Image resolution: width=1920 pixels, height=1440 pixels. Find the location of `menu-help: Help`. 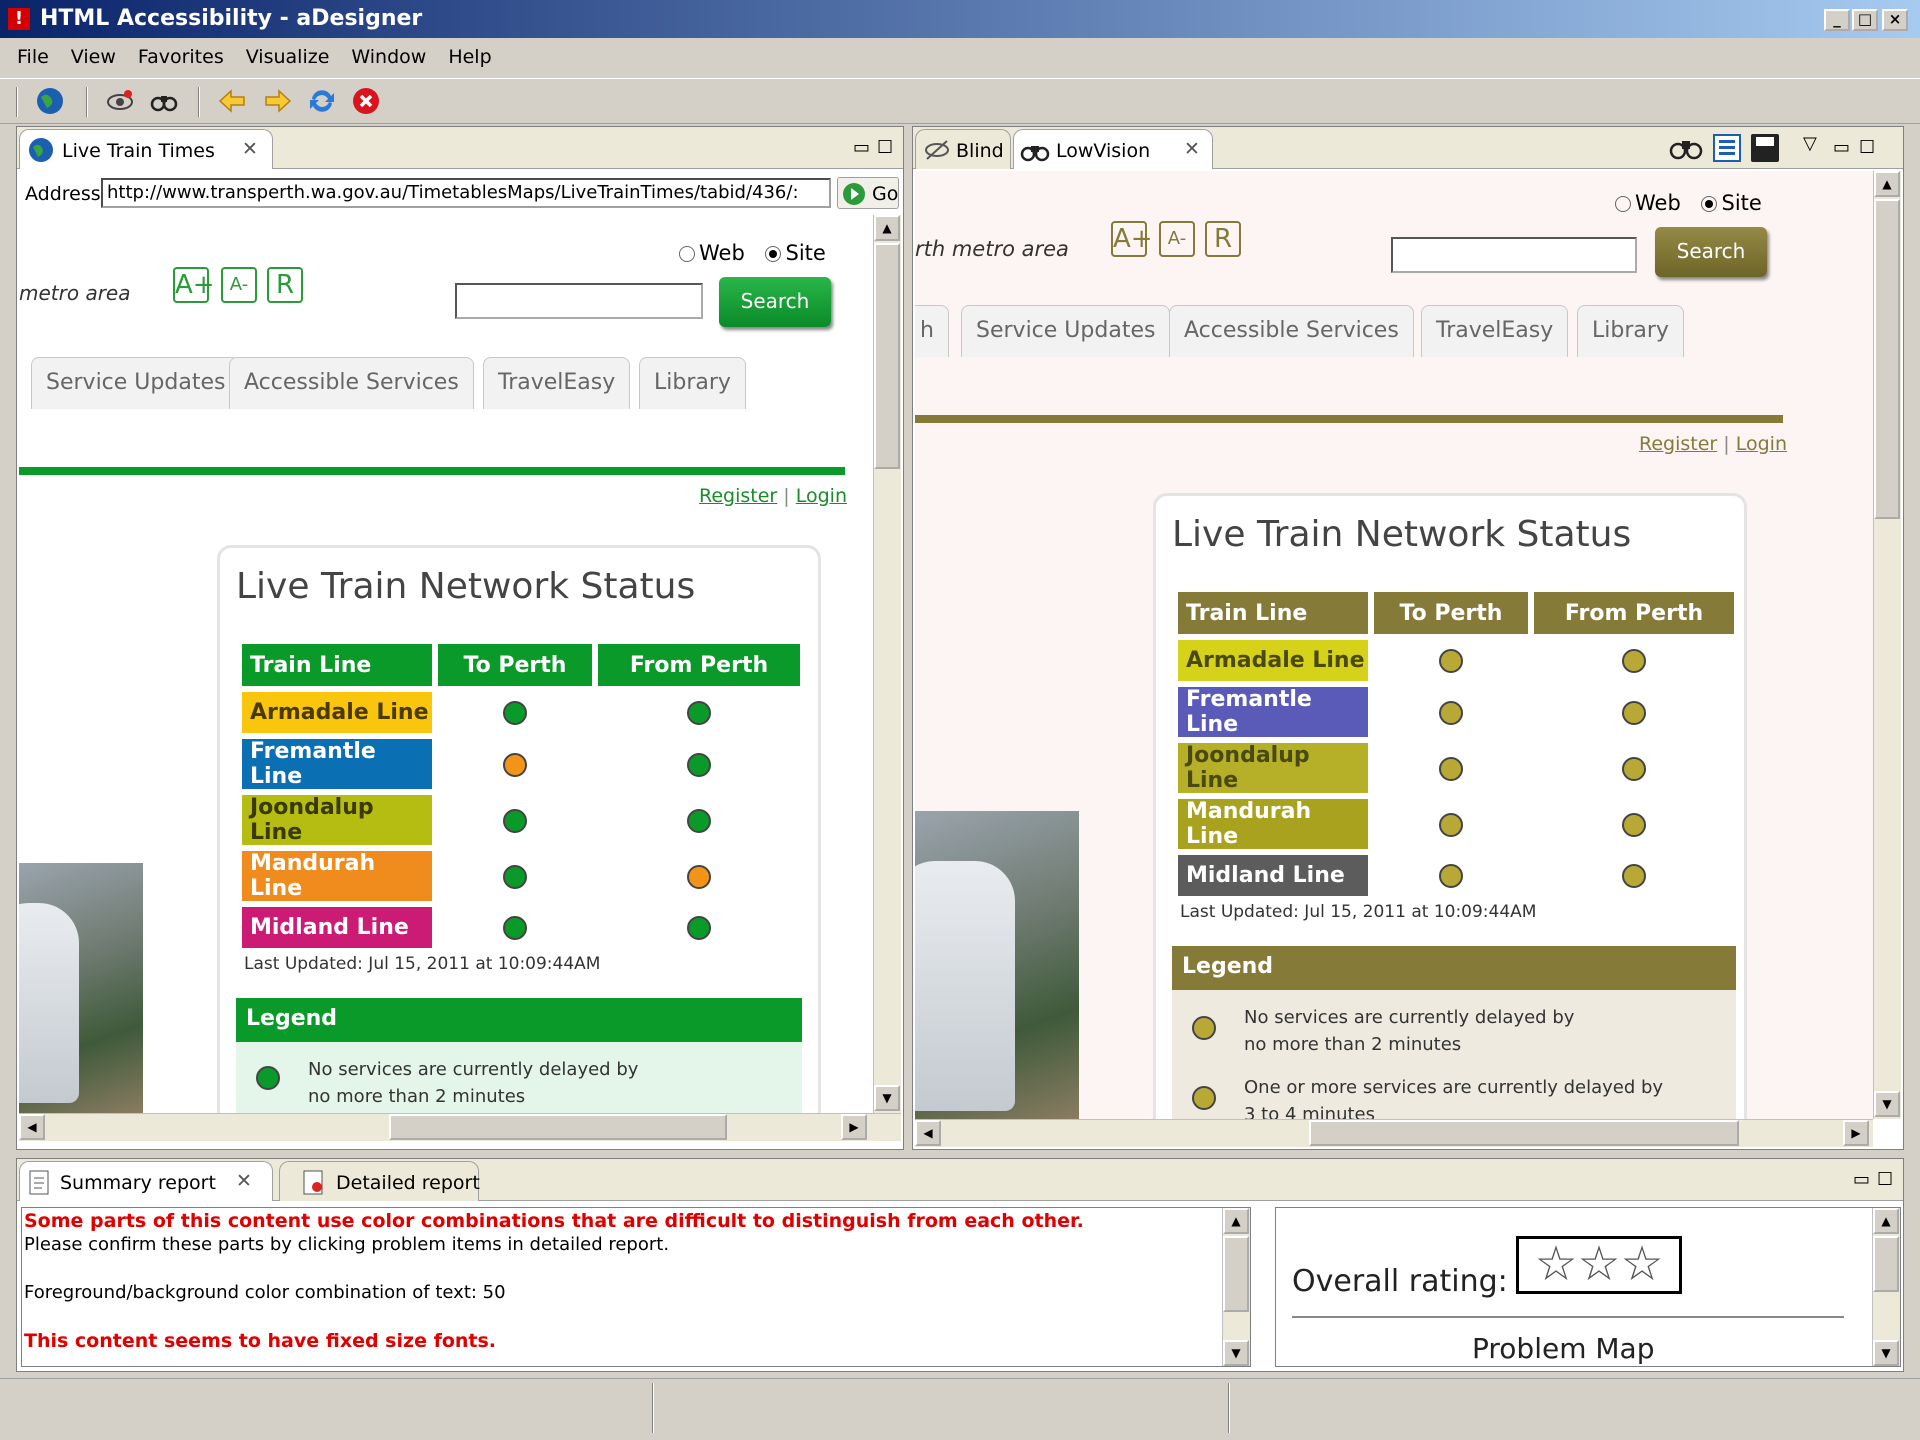

menu-help: Help is located at coordinates (469, 57).